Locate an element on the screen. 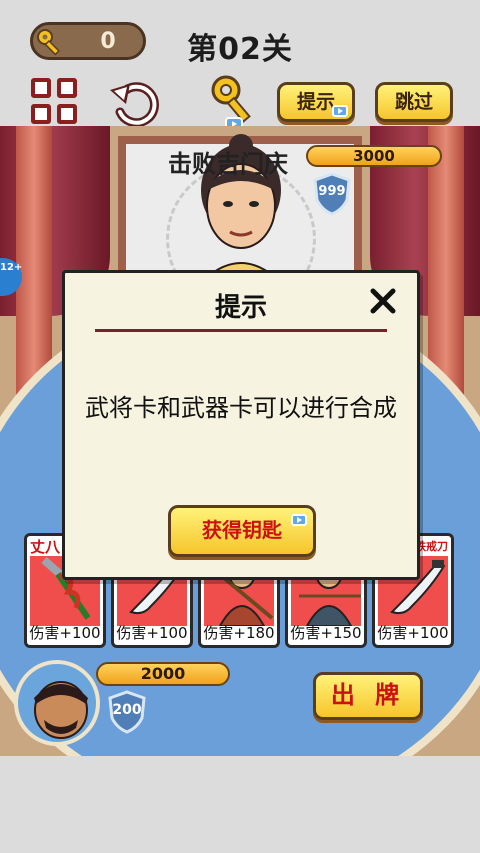 The image size is (480, 853). get-key-button: 获得钥匙 is located at coordinates (242, 531).